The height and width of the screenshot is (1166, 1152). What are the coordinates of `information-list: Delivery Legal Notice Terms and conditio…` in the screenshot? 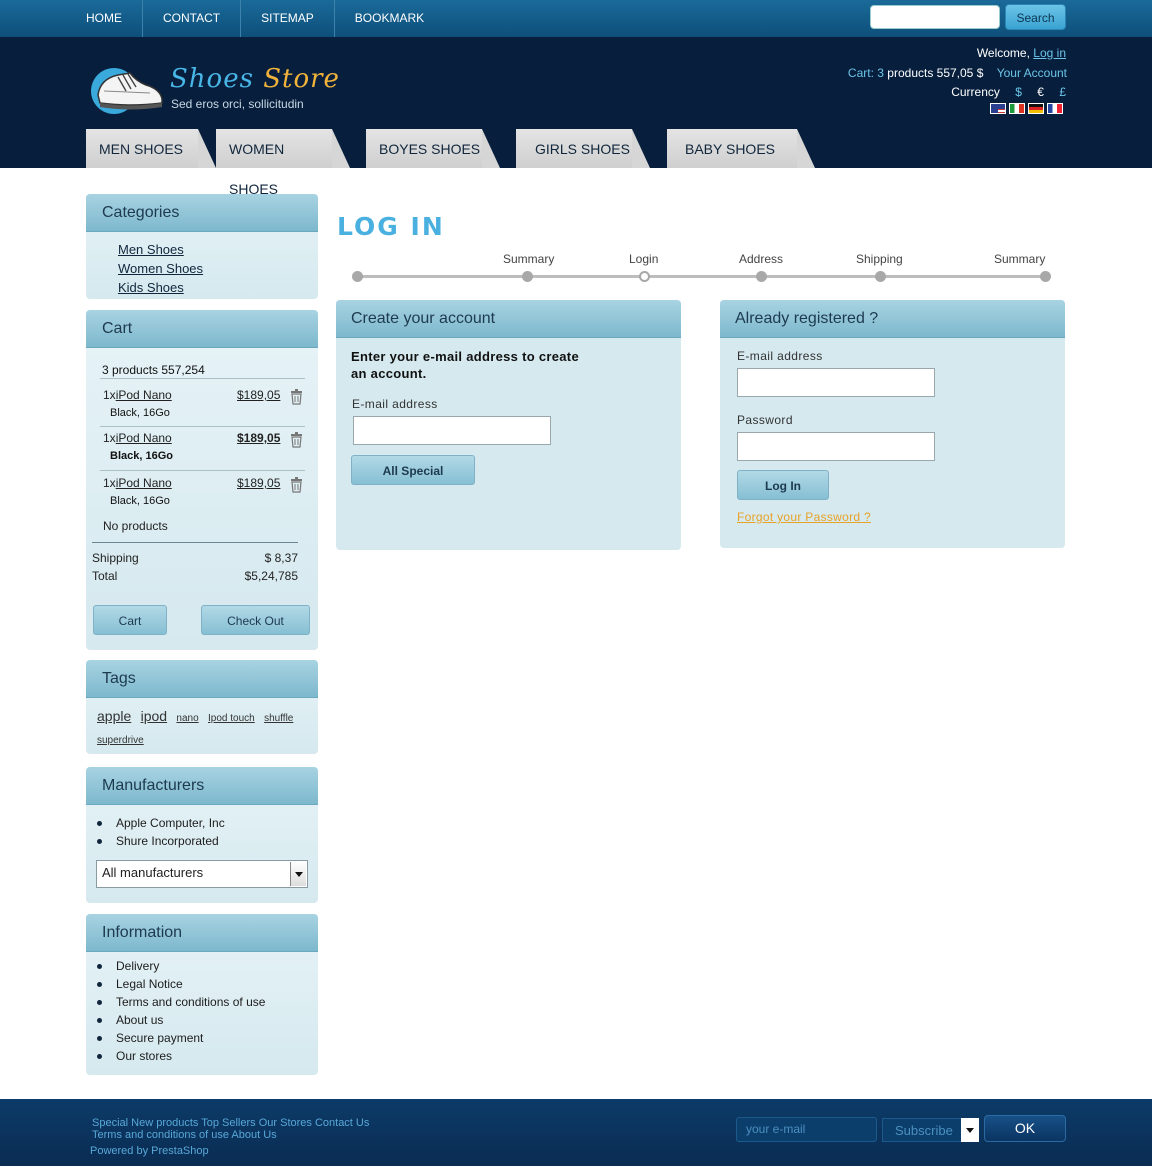 It's located at (180, 1011).